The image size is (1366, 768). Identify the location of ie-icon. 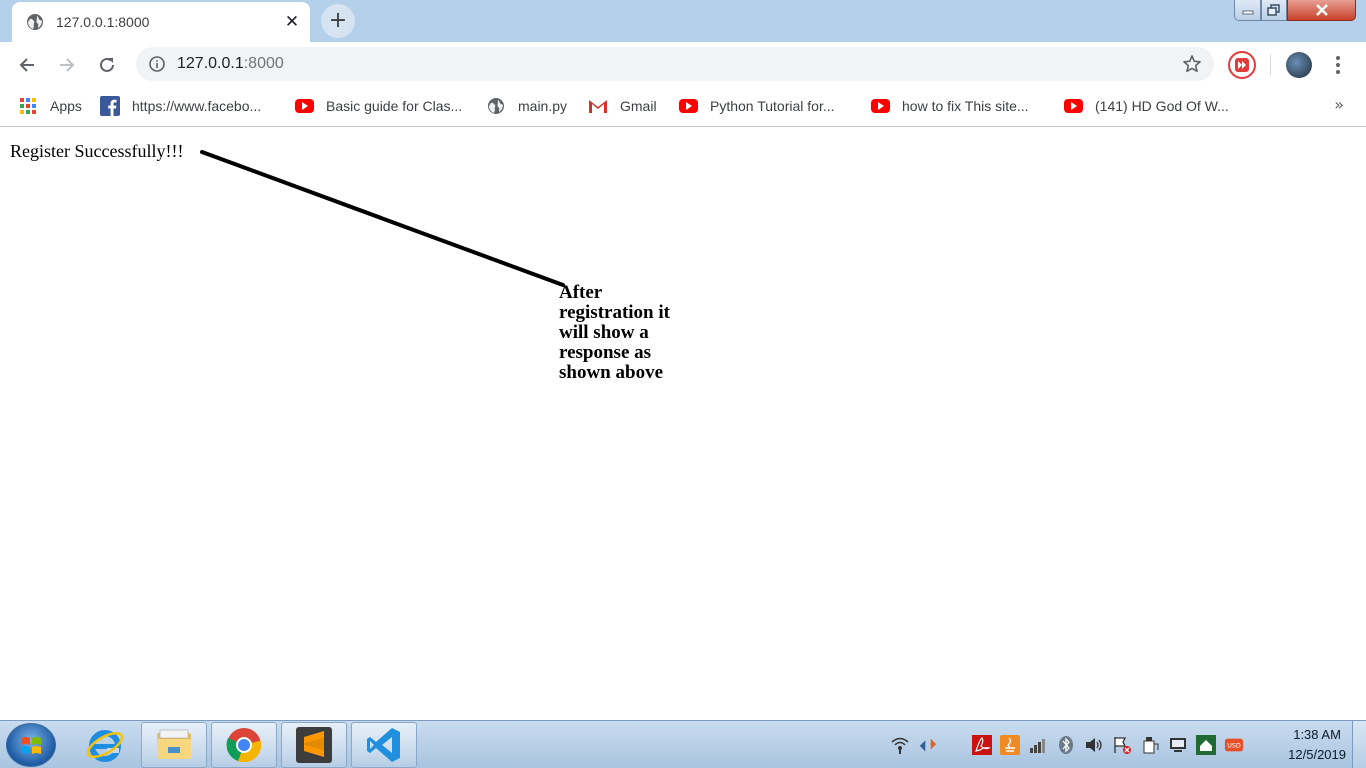
(105, 746).